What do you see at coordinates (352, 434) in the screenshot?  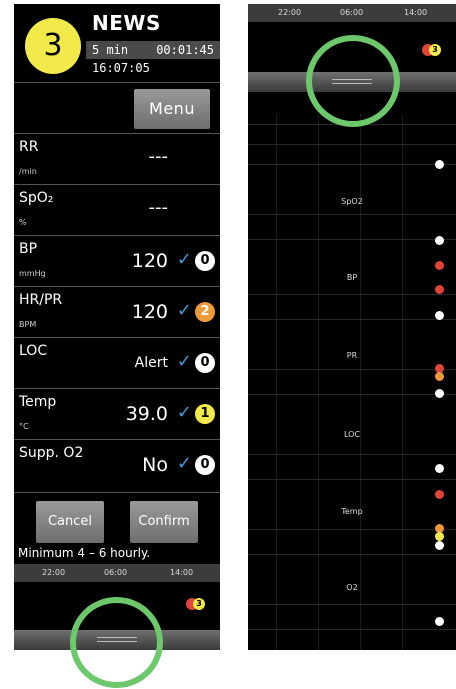 I see `trend-label-loc: LOC` at bounding box center [352, 434].